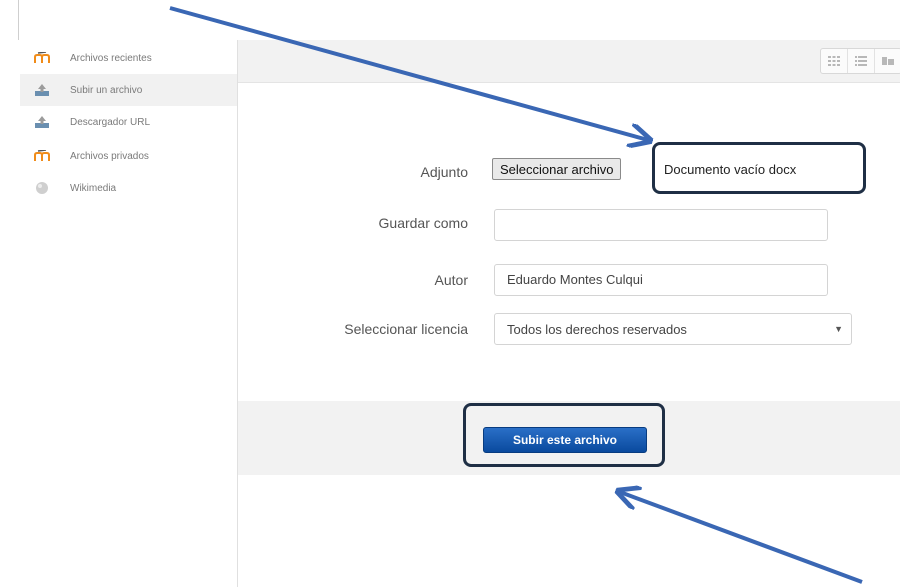 This screenshot has height=587, width=900. What do you see at coordinates (408, 73) in the screenshot?
I see `arrow-to-file-name` at bounding box center [408, 73].